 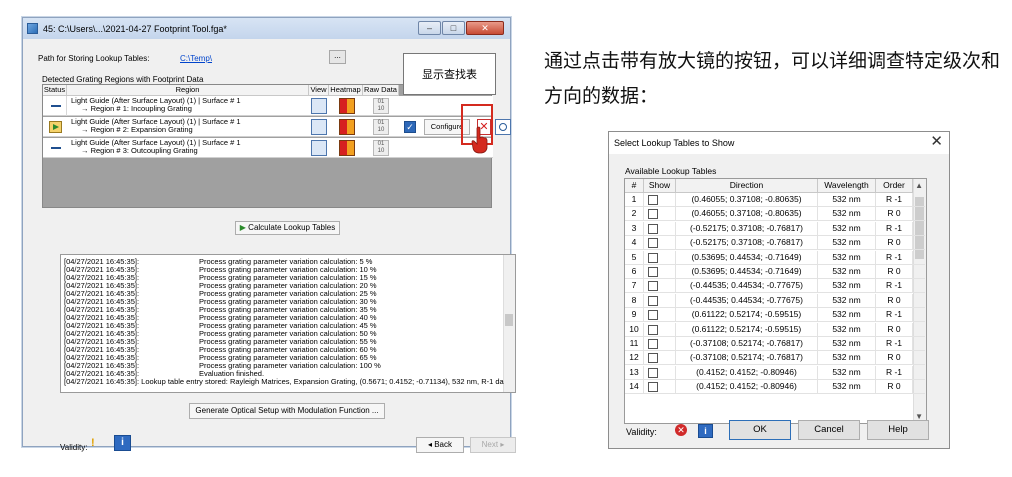 What do you see at coordinates (634, 329) in the screenshot?
I see `row-number: 10` at bounding box center [634, 329].